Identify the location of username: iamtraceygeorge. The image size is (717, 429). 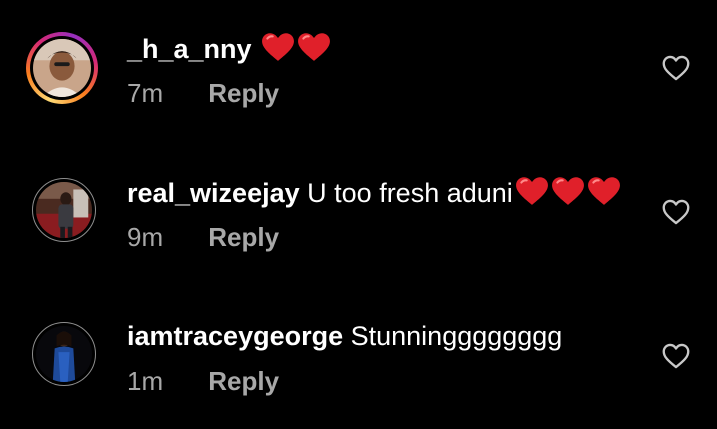
(235, 336).